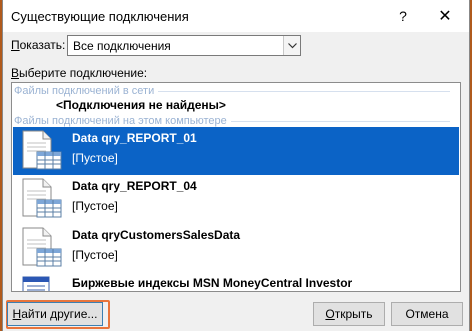 The image size is (472, 331). What do you see at coordinates (134, 138) in the screenshot?
I see `connection-name: Data qry_REPORT_01` at bounding box center [134, 138].